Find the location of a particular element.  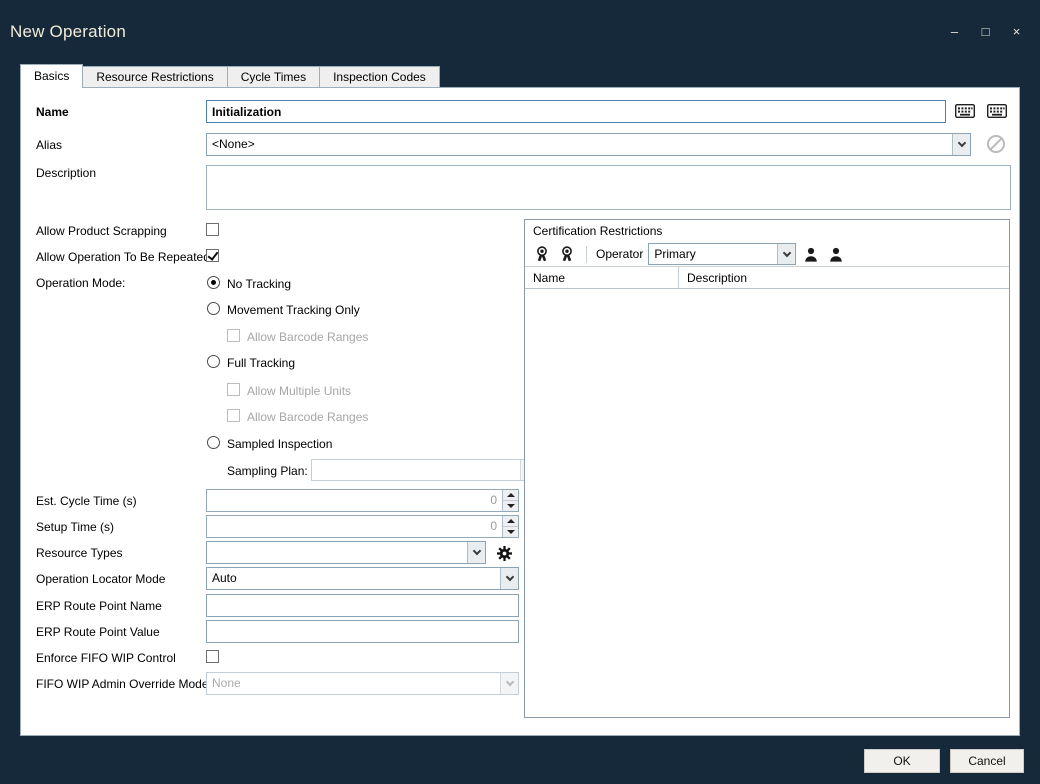

tab-inspection-codes: Inspection Codes is located at coordinates (380, 77).